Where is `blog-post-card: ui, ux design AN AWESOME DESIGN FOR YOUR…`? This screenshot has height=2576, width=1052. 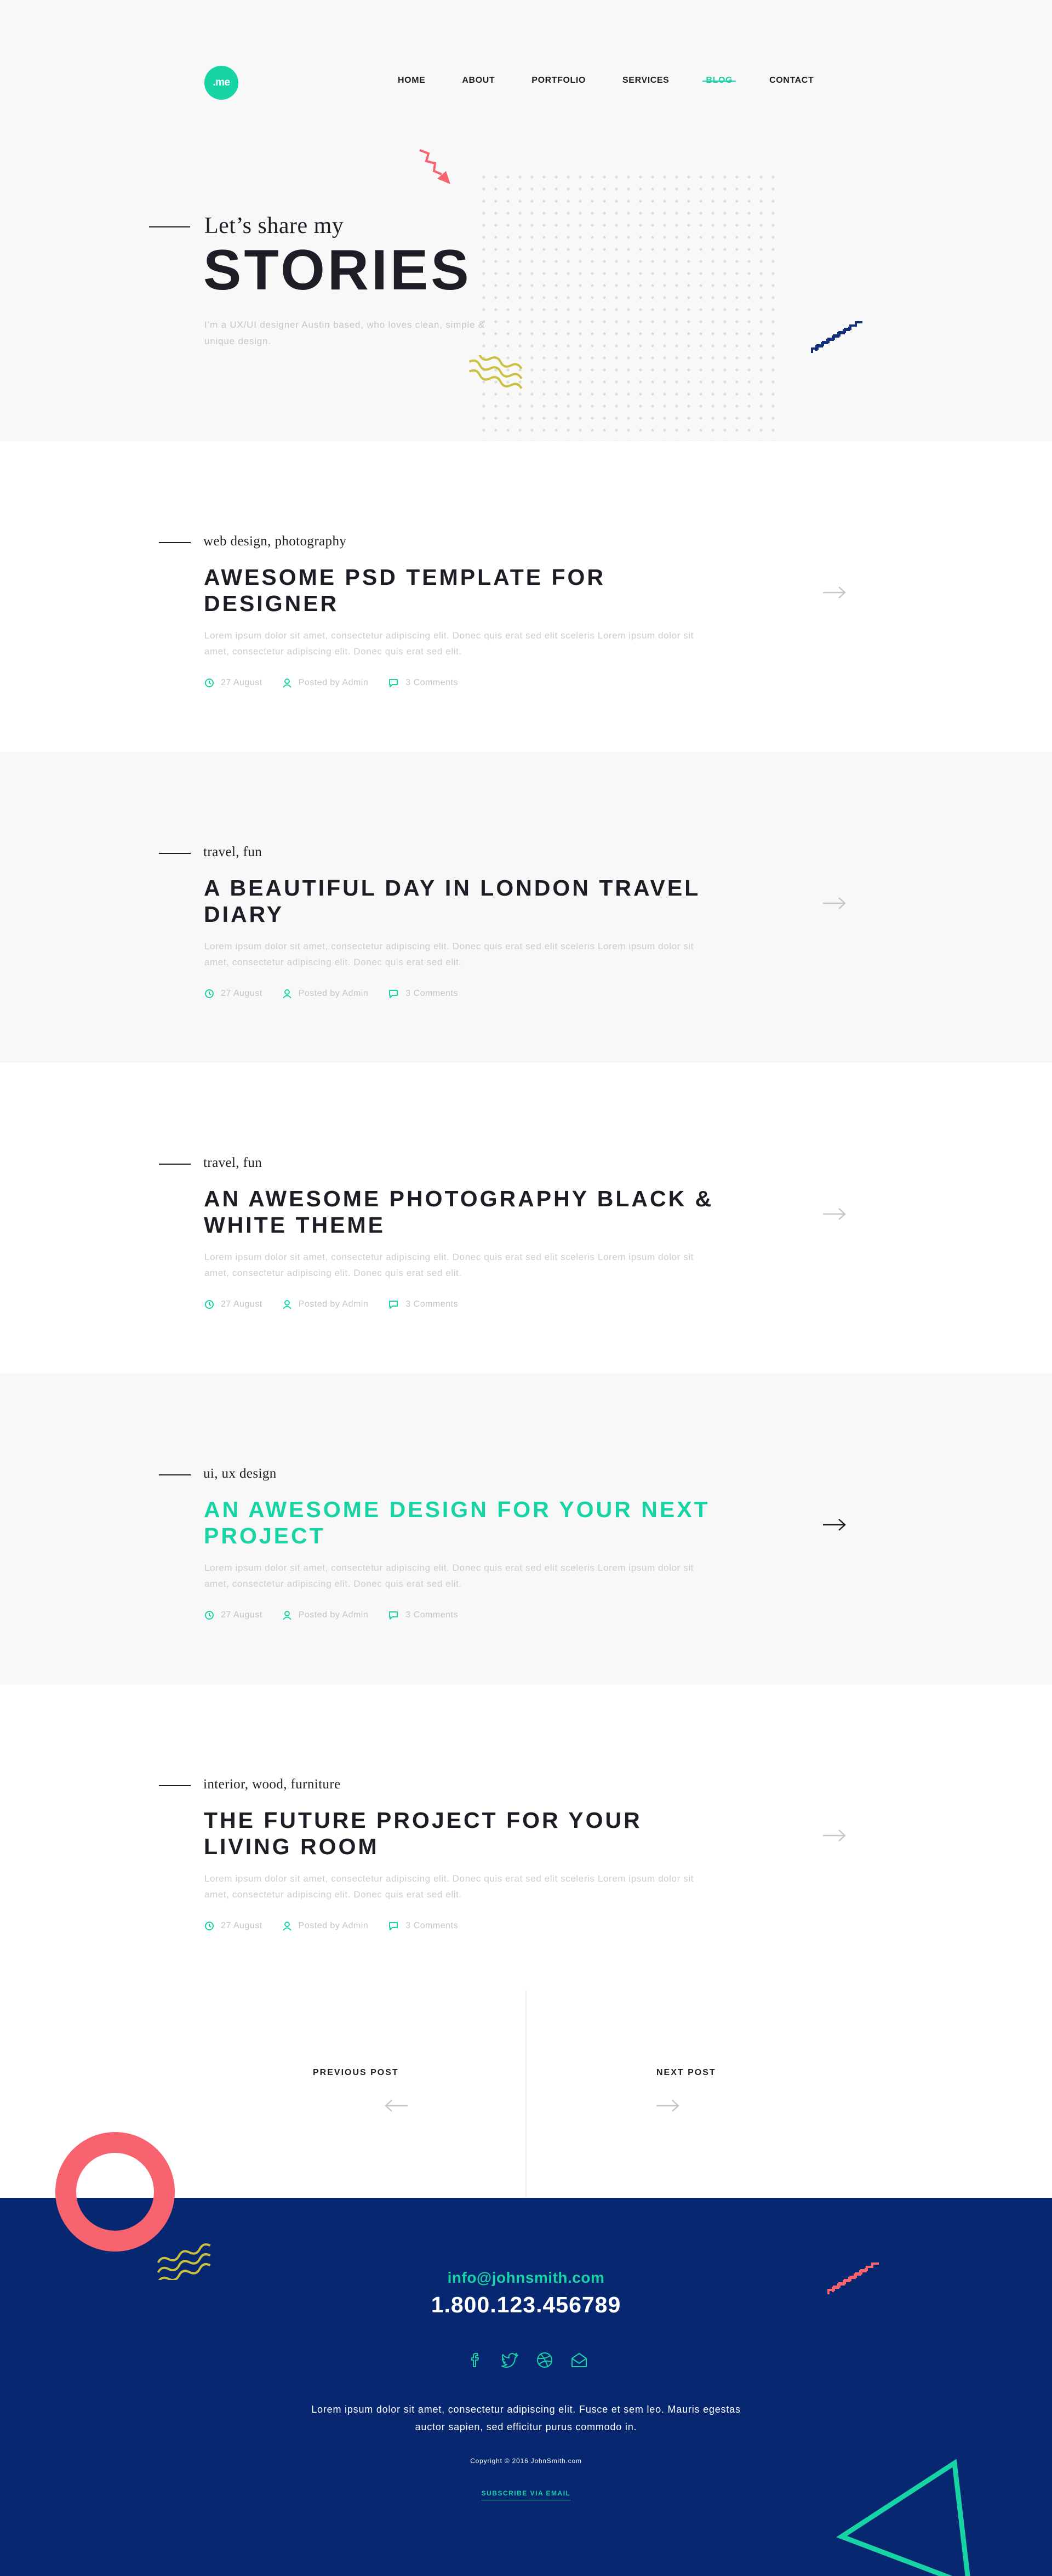 blog-post-card: ui, ux design AN AWESOME DESIGN FOR YOUR… is located at coordinates (526, 1529).